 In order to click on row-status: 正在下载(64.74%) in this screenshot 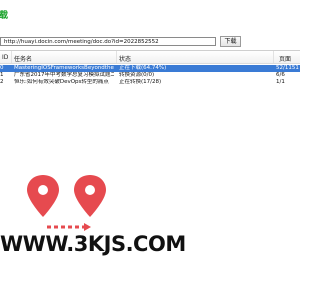, I will do `click(143, 68)`.